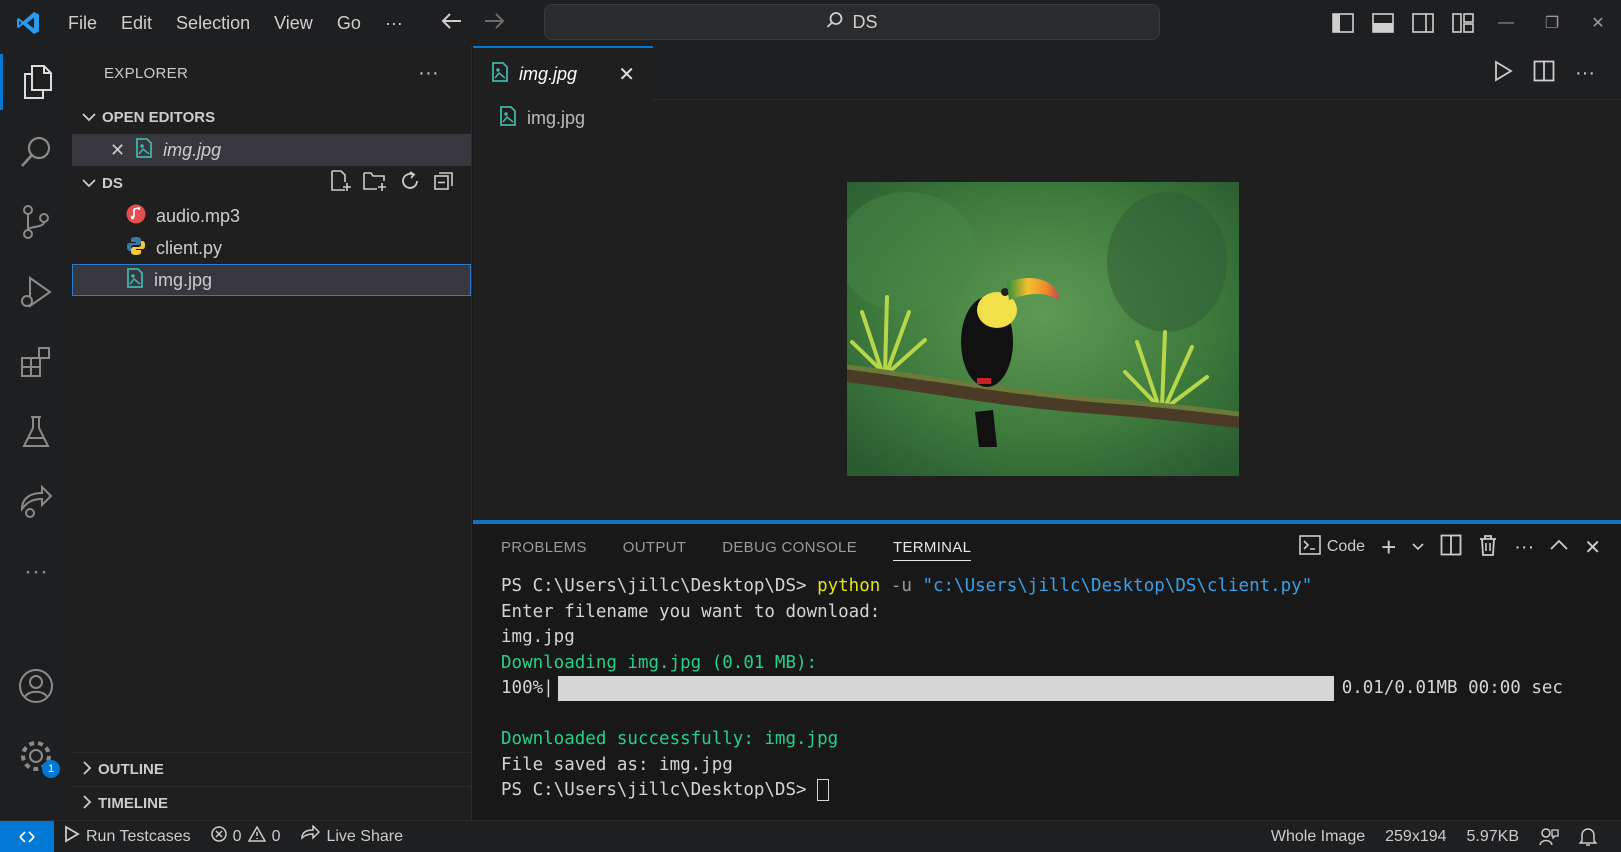 The height and width of the screenshot is (852, 1621). What do you see at coordinates (789, 547) in the screenshot?
I see `tab-debug-console: DEBUG CONSOLE` at bounding box center [789, 547].